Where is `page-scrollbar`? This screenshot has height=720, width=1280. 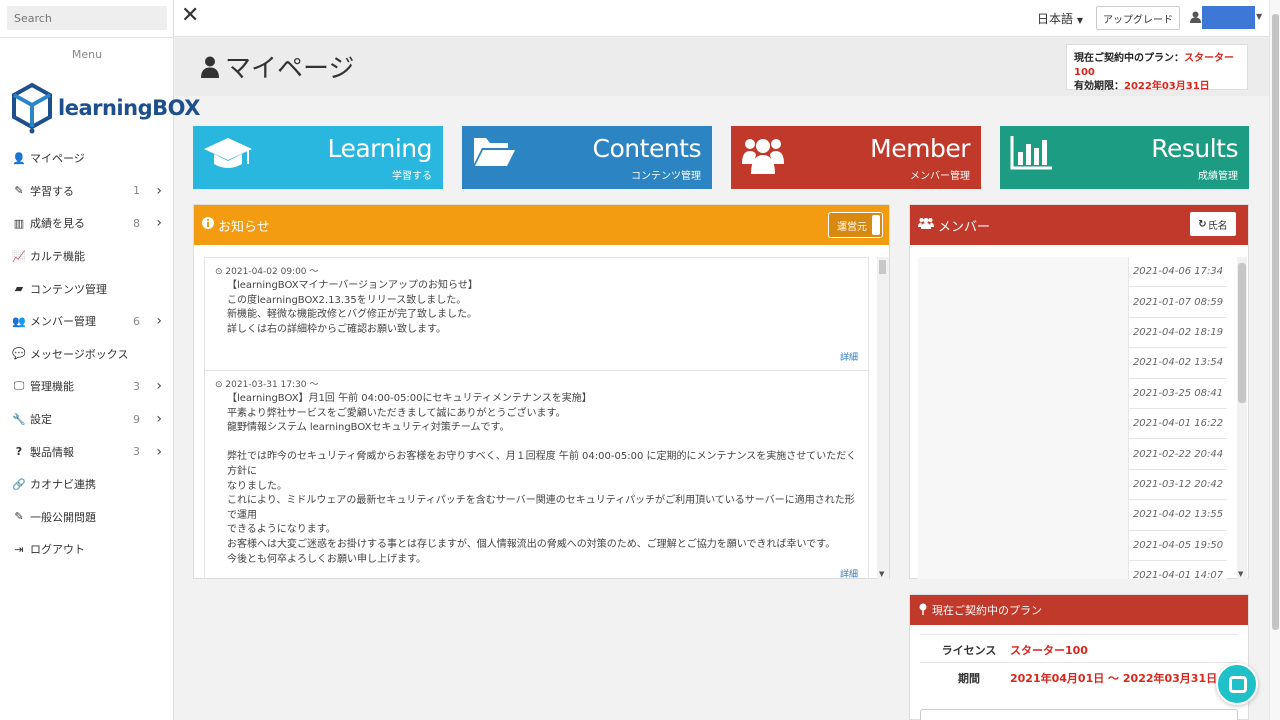
page-scrollbar is located at coordinates (1274, 360).